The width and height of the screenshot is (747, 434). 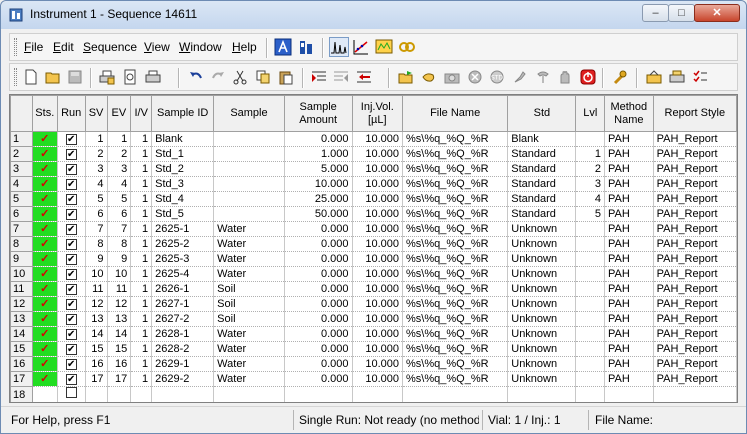 What do you see at coordinates (21, 244) in the screenshot?
I see `row-number: 8` at bounding box center [21, 244].